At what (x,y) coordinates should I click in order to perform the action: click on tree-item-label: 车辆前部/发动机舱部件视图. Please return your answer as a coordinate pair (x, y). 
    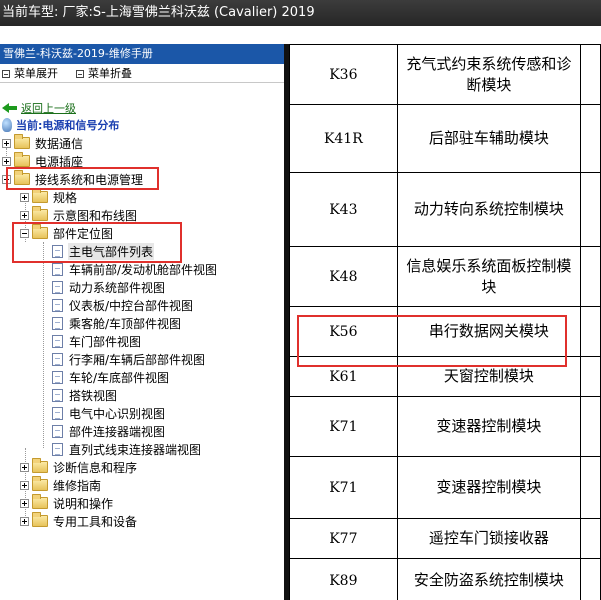
    Looking at the image, I should click on (143, 269).